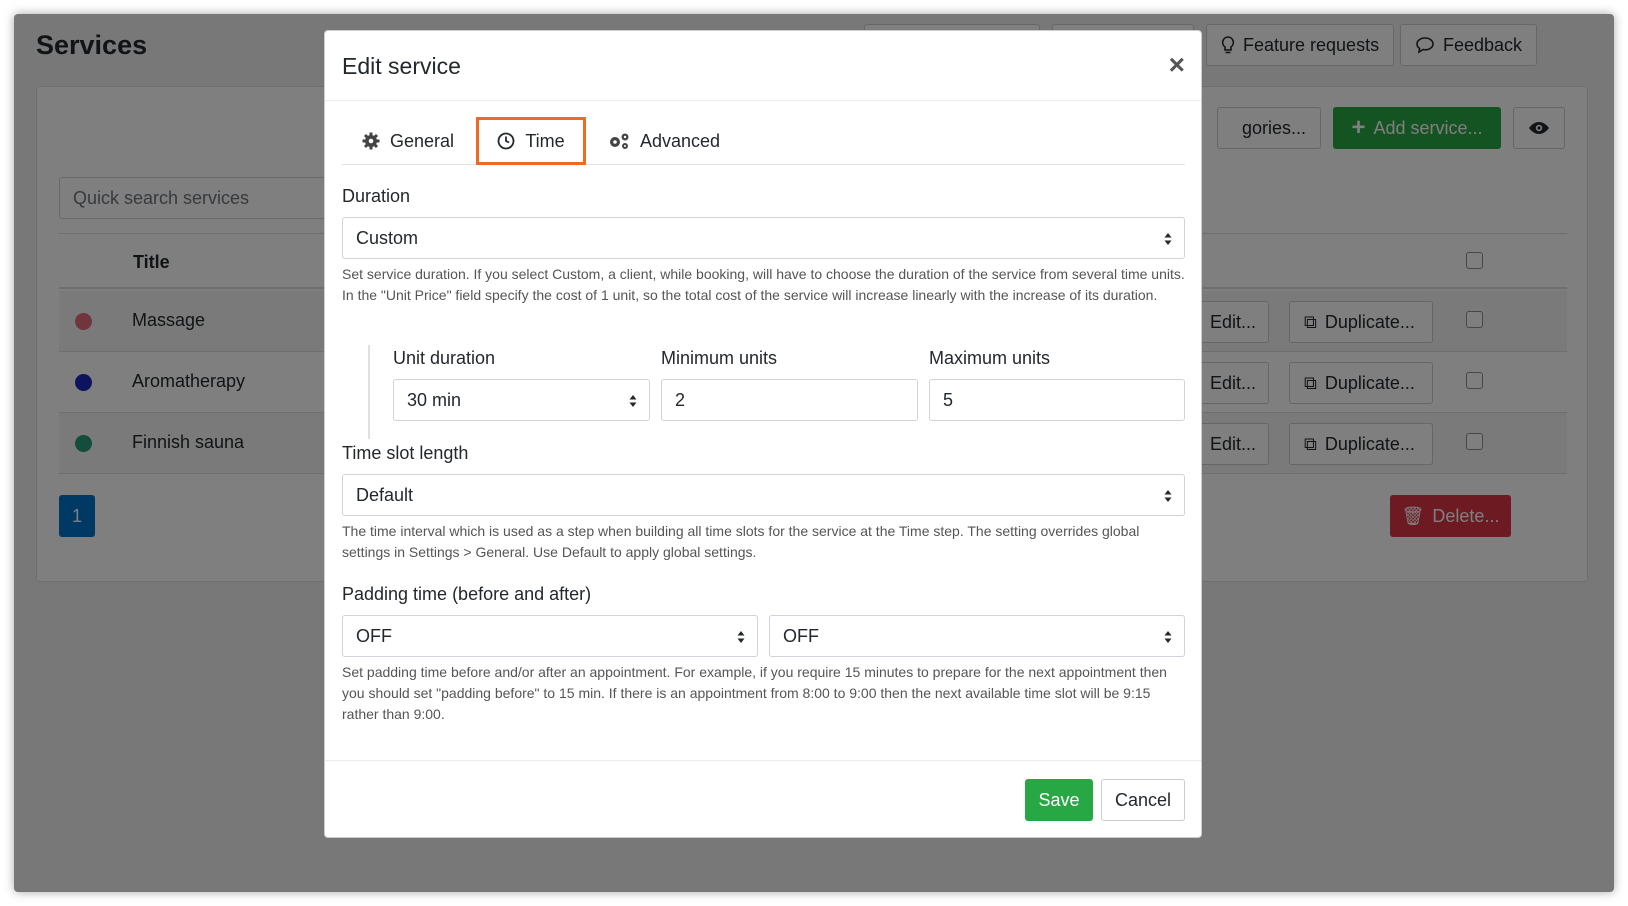 The image size is (1628, 906). Describe the element at coordinates (374, 635) in the screenshot. I see `padding-before-value: OFF` at that location.